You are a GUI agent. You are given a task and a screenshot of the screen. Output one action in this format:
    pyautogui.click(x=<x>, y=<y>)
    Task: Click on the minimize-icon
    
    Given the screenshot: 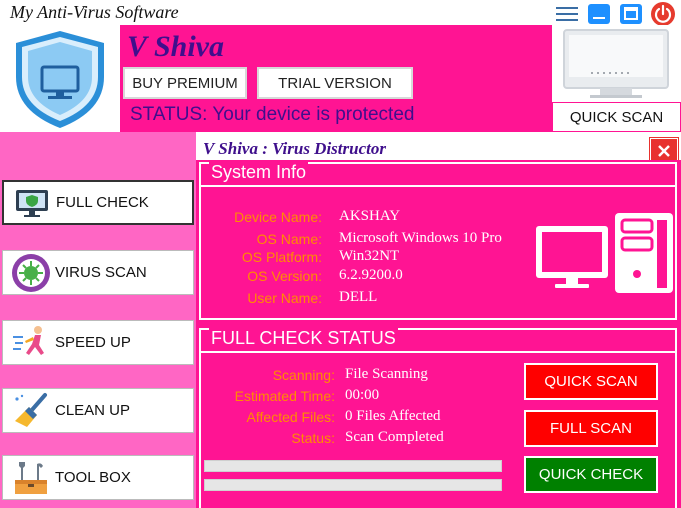 What is the action you would take?
    pyautogui.click(x=599, y=18)
    